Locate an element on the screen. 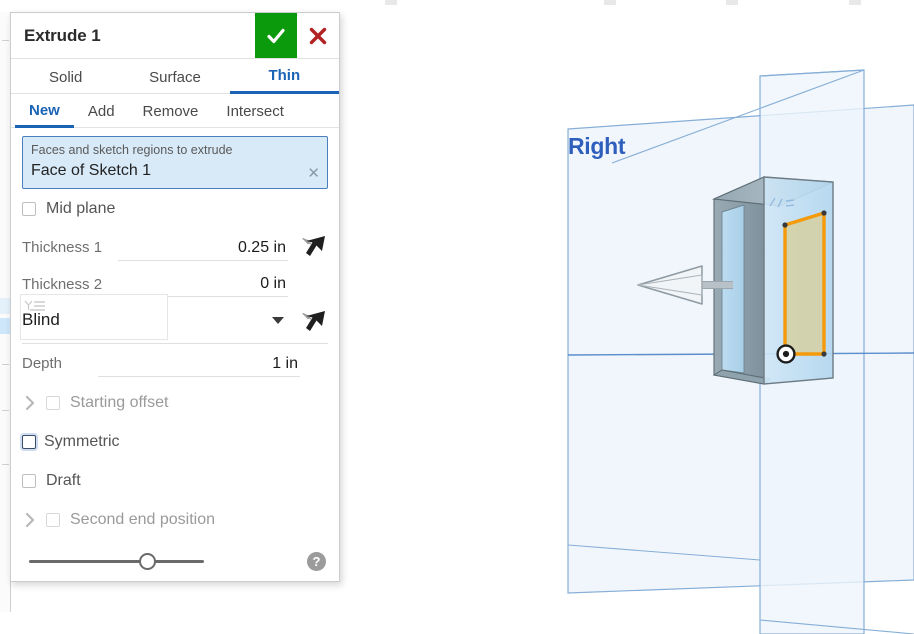 The width and height of the screenshot is (914, 634). tab-add: Add is located at coordinates (101, 111).